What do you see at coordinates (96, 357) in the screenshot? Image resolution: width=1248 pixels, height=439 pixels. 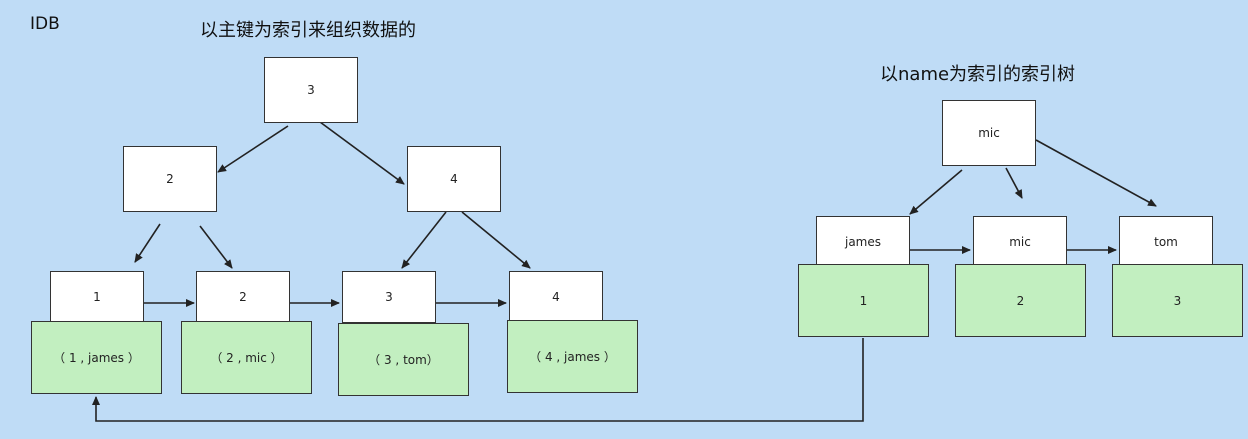 I see `primary-leaf-row-1: （ 1 , james ）` at bounding box center [96, 357].